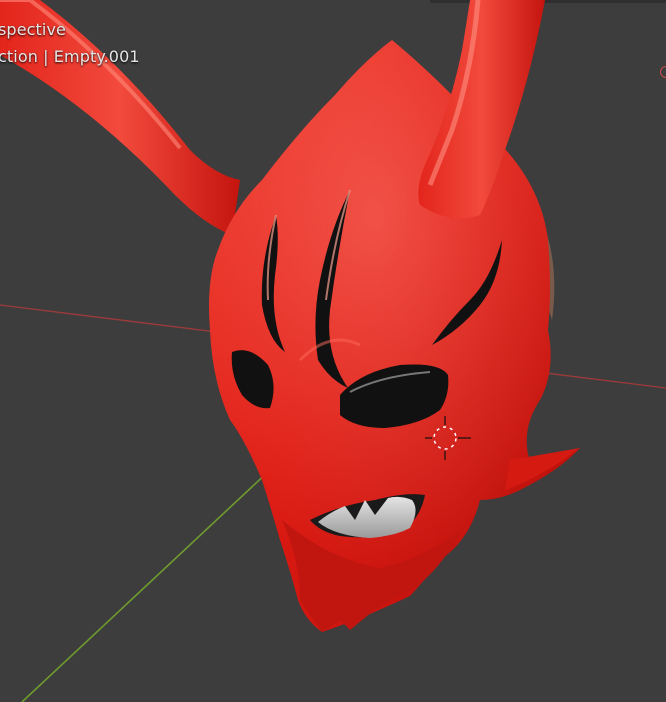 The width and height of the screenshot is (666, 702). I want to click on viewport-view-title: spective, so click(33, 29).